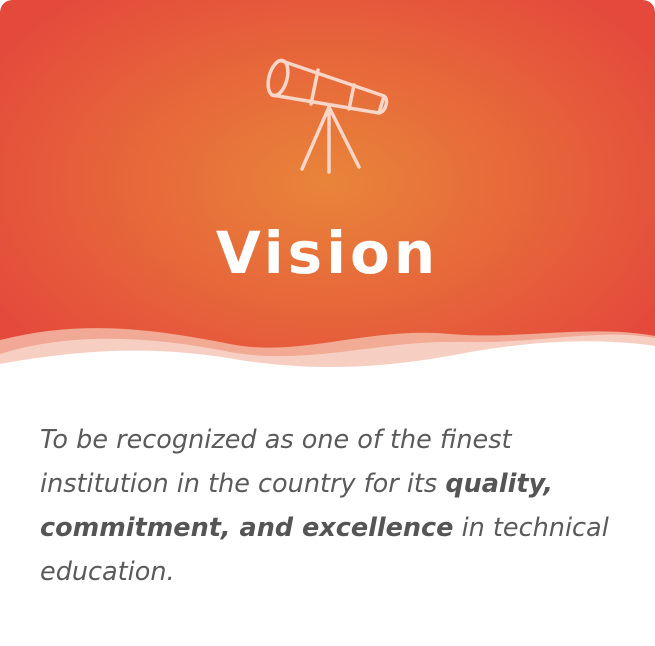 The image size is (655, 646). I want to click on telescope-icon, so click(327, 116).